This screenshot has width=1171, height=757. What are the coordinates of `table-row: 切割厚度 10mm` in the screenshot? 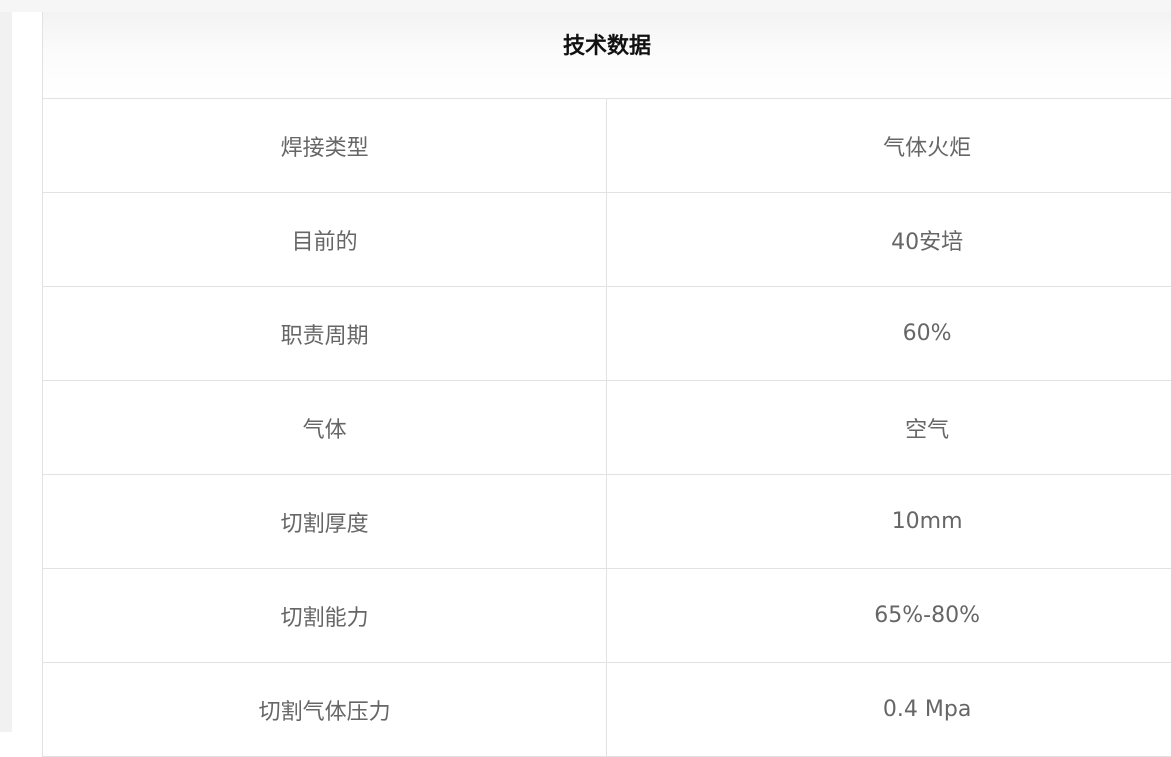 It's located at (607, 522).